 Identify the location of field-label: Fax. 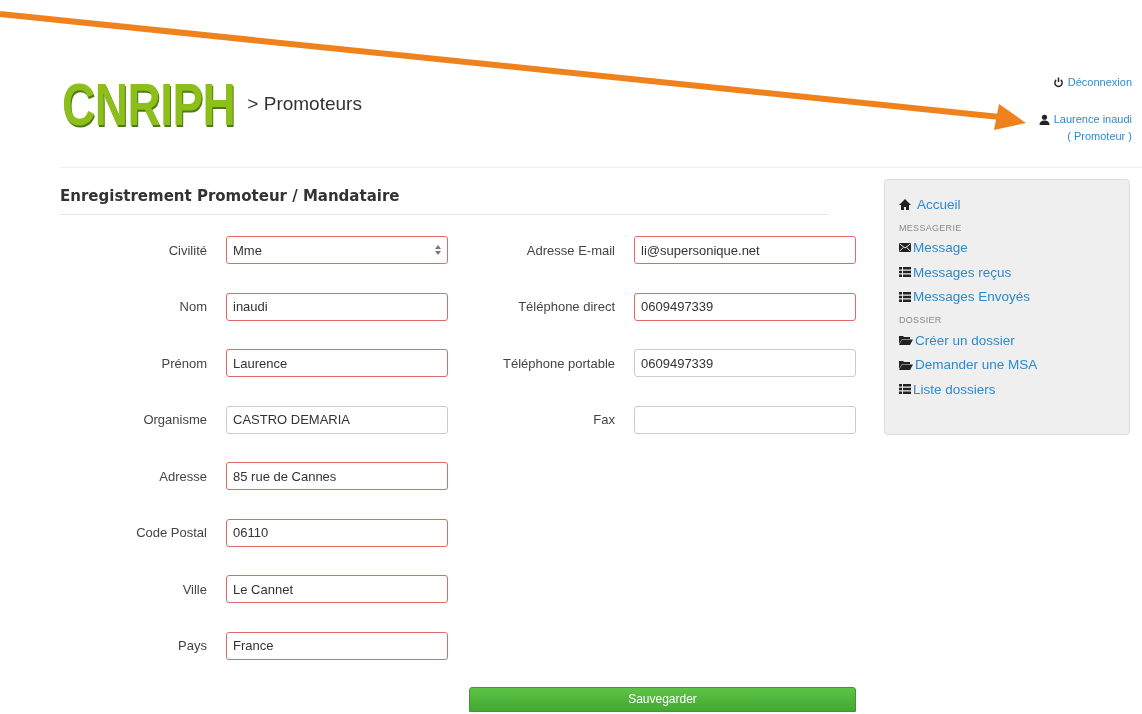
(603, 419).